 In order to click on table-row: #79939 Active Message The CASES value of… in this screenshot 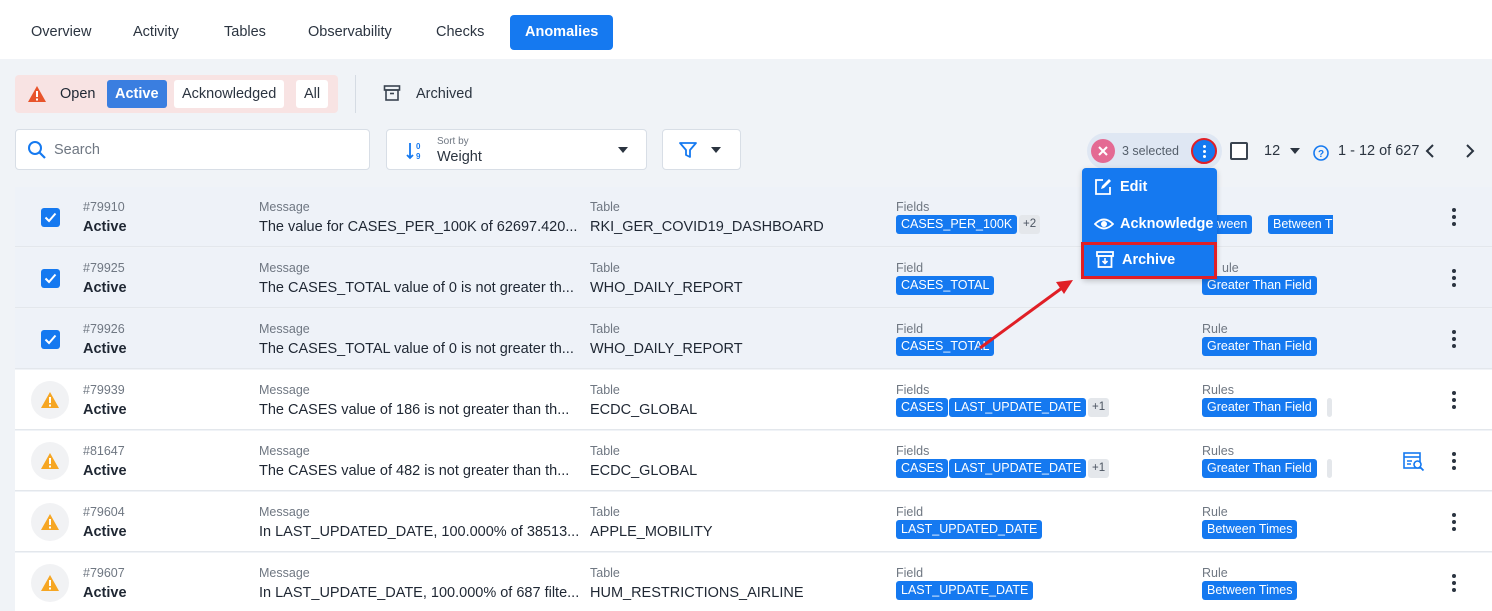, I will do `click(753, 400)`.